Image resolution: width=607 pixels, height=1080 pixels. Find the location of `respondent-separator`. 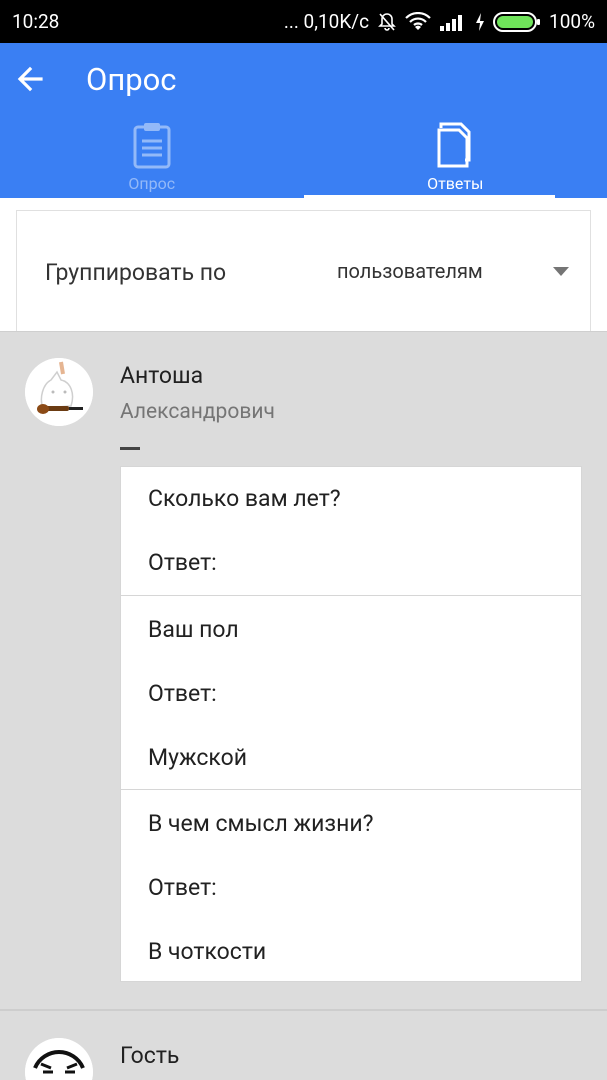

respondent-separator is located at coordinates (303, 1010).